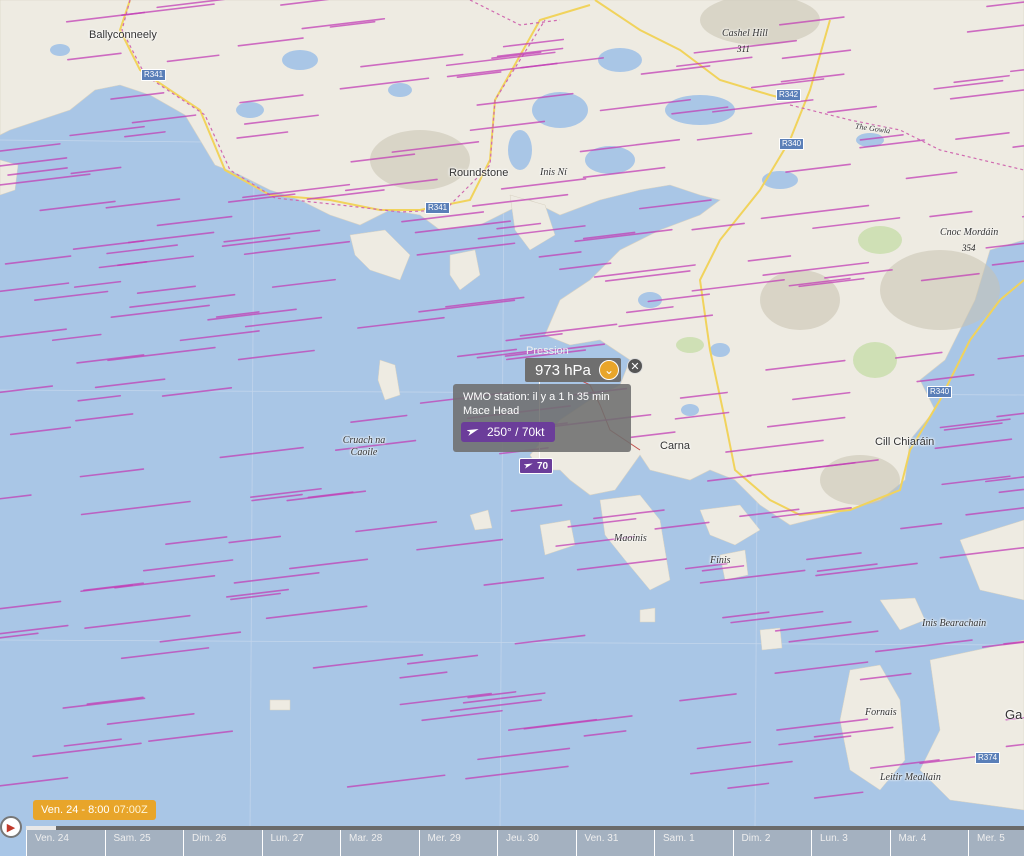  I want to click on timeline-day: Sam. 25, so click(144, 843).